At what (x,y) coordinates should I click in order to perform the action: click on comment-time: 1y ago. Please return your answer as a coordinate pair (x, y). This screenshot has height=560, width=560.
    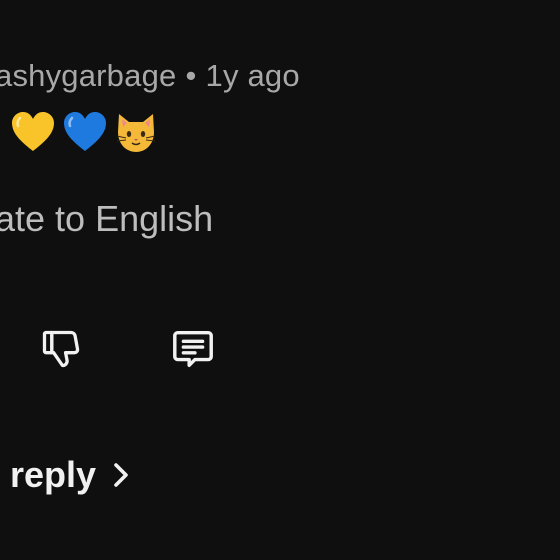
    Looking at the image, I should click on (252, 75).